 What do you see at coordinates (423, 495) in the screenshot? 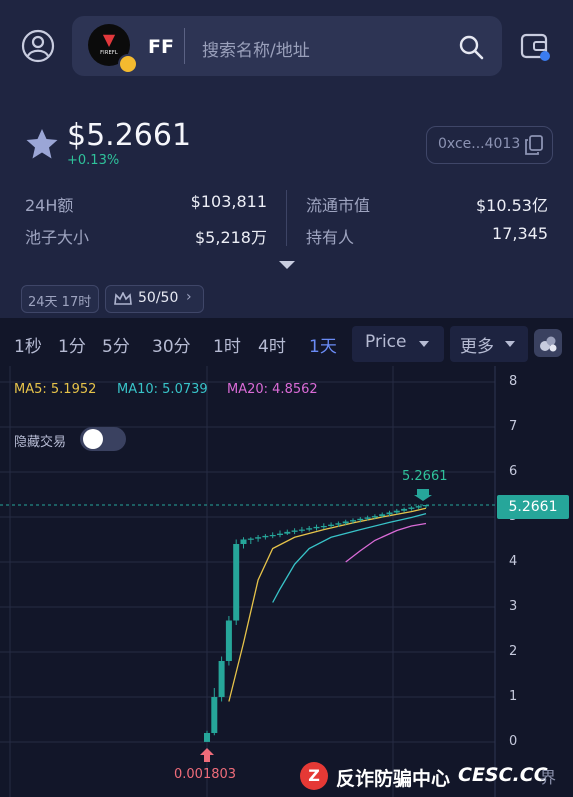
I see `high-marker-arrow` at bounding box center [423, 495].